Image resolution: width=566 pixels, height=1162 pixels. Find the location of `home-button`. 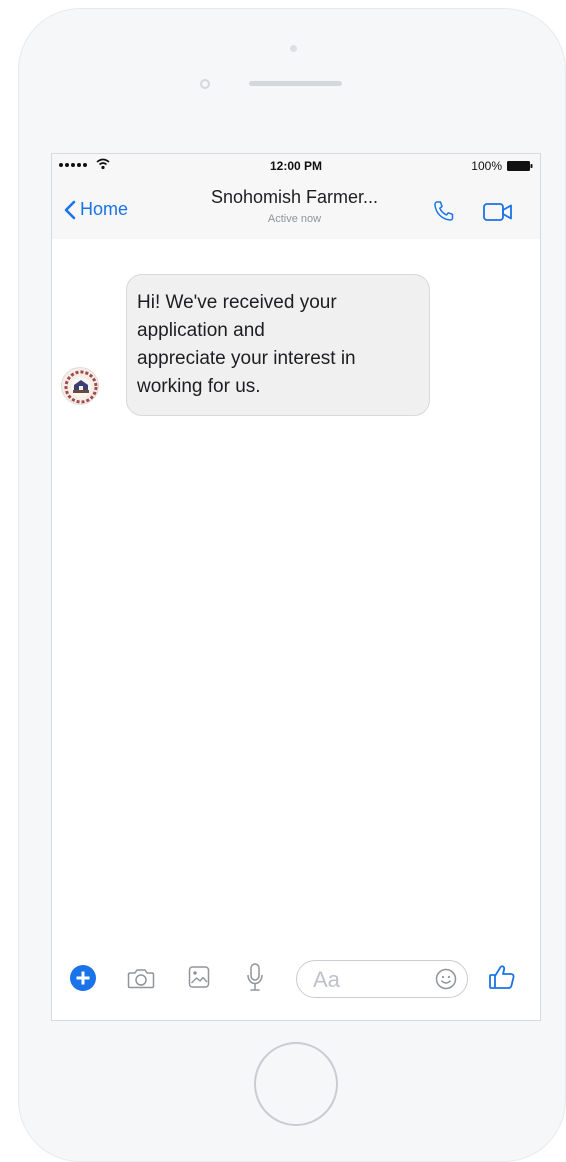

home-button is located at coordinates (296, 1084).